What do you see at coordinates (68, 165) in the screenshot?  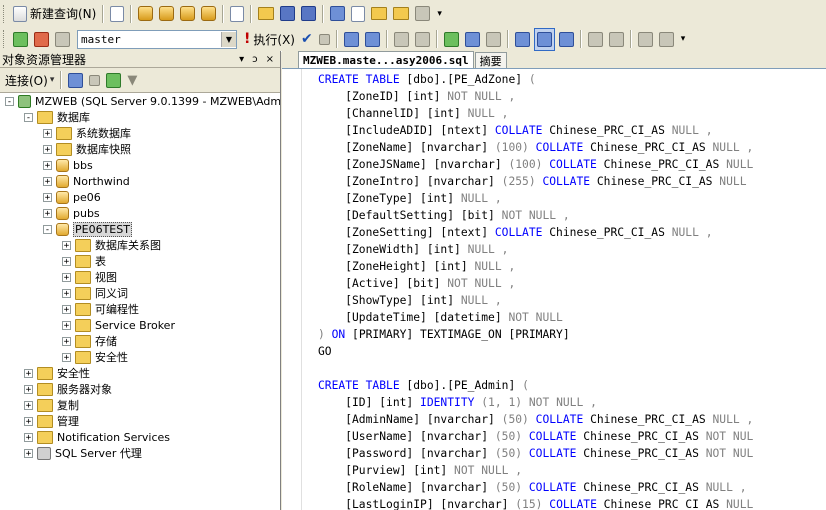 I see `tree-node: + bbs` at bounding box center [68, 165].